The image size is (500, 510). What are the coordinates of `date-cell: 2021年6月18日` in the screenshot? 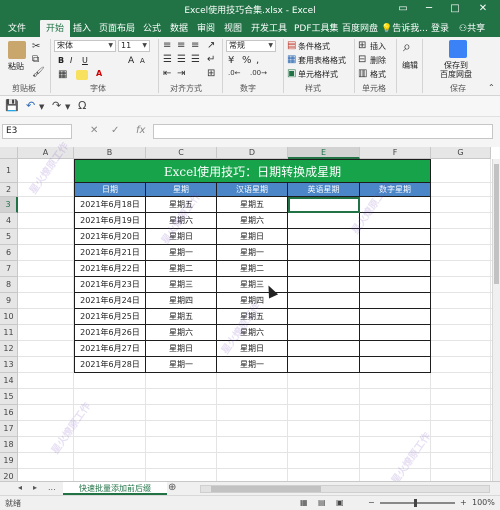 It's located at (110, 205).